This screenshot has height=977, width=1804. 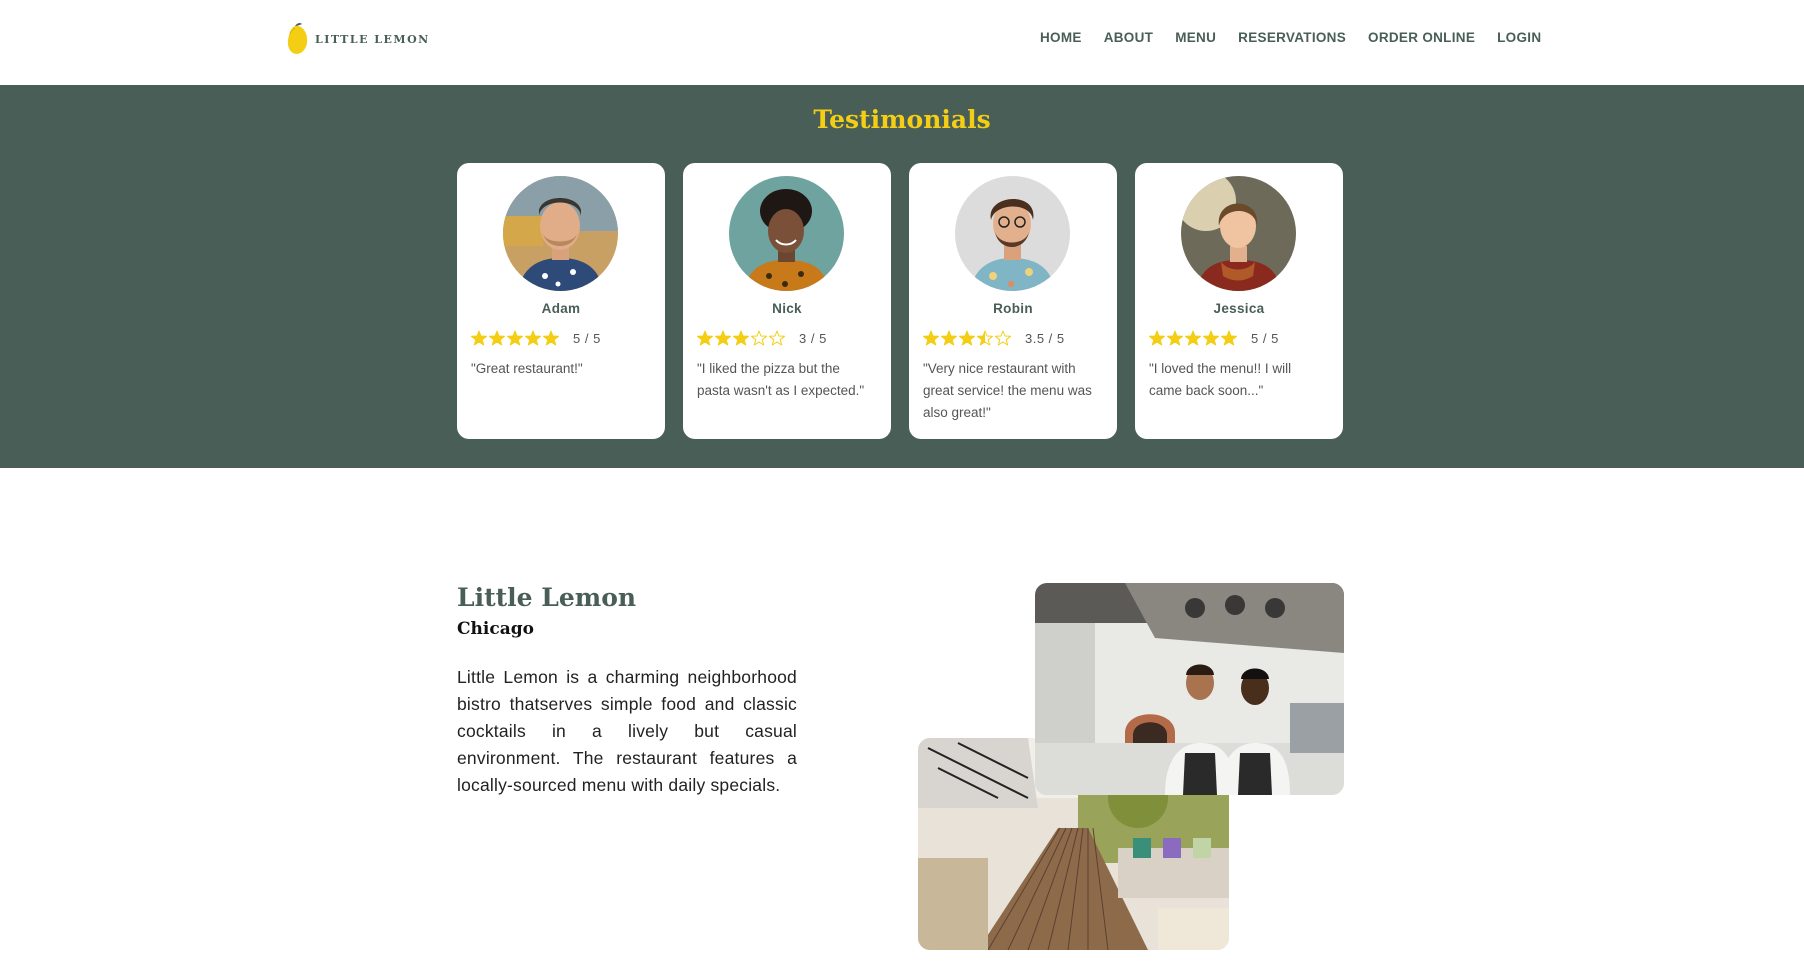 I want to click on reviewer-name: Adam, so click(x=561, y=308).